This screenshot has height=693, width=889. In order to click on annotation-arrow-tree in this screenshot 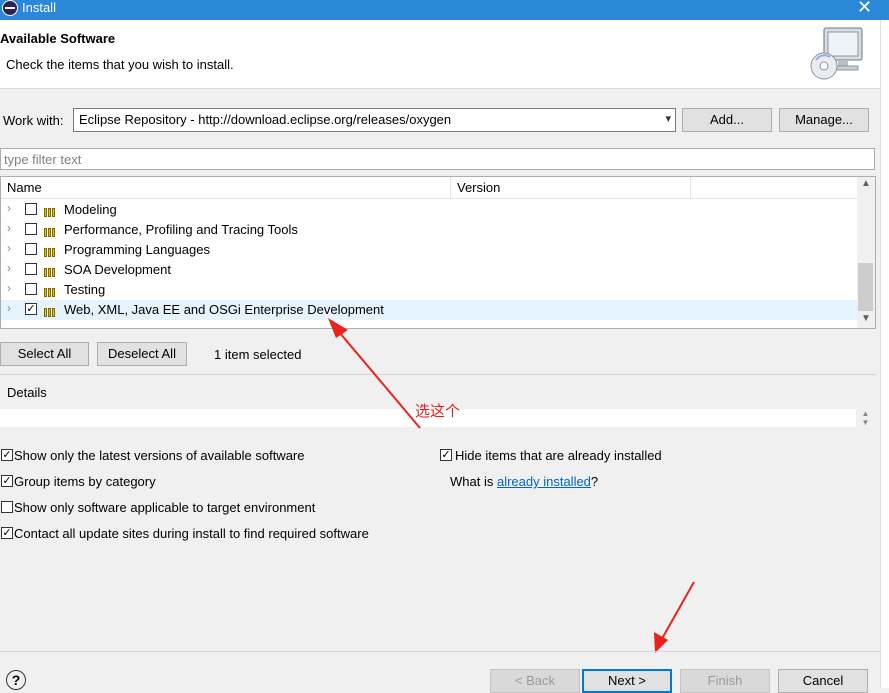, I will do `click(374, 373)`.